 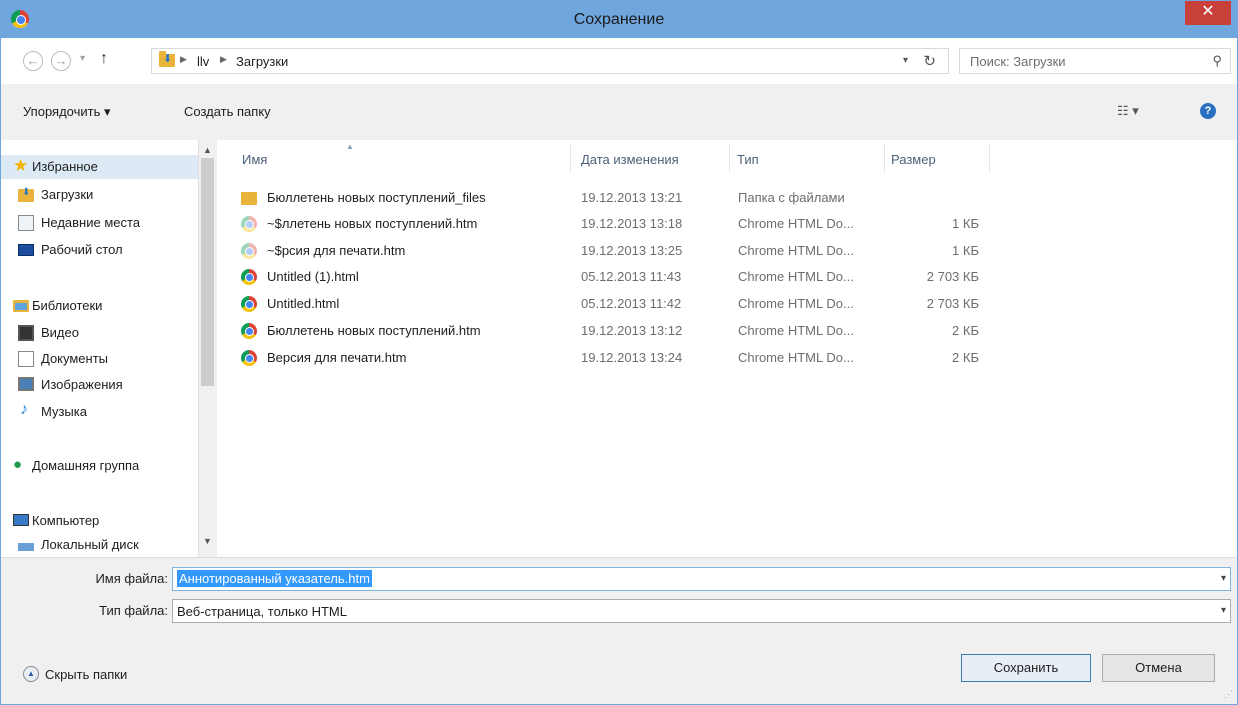 I want to click on forward-button: →, so click(x=61, y=61).